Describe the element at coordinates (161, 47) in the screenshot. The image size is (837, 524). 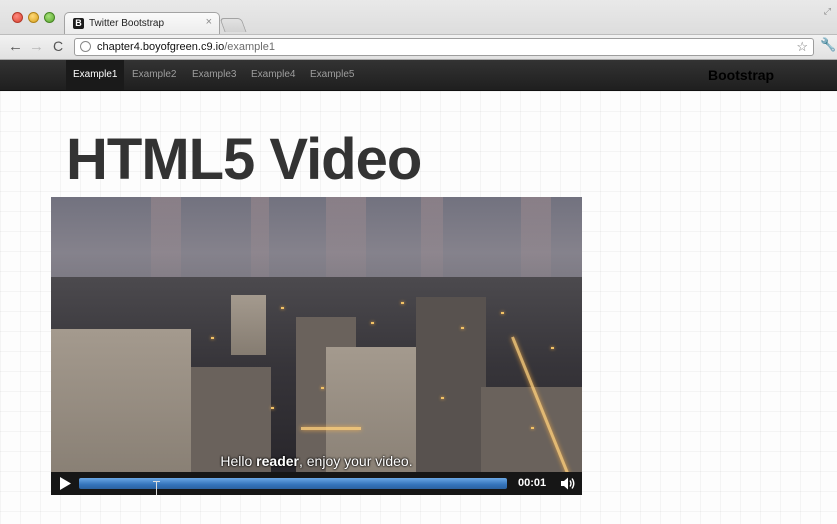
I see `url-host: chapter4.boyofgreen.c9.io` at that location.